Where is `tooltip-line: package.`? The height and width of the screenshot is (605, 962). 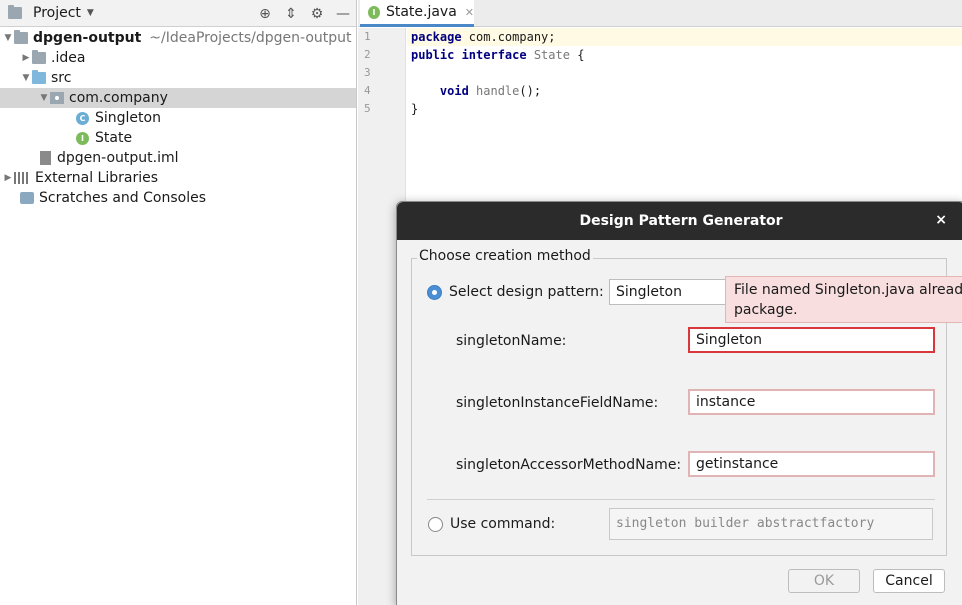
tooltip-line: package. is located at coordinates (766, 310).